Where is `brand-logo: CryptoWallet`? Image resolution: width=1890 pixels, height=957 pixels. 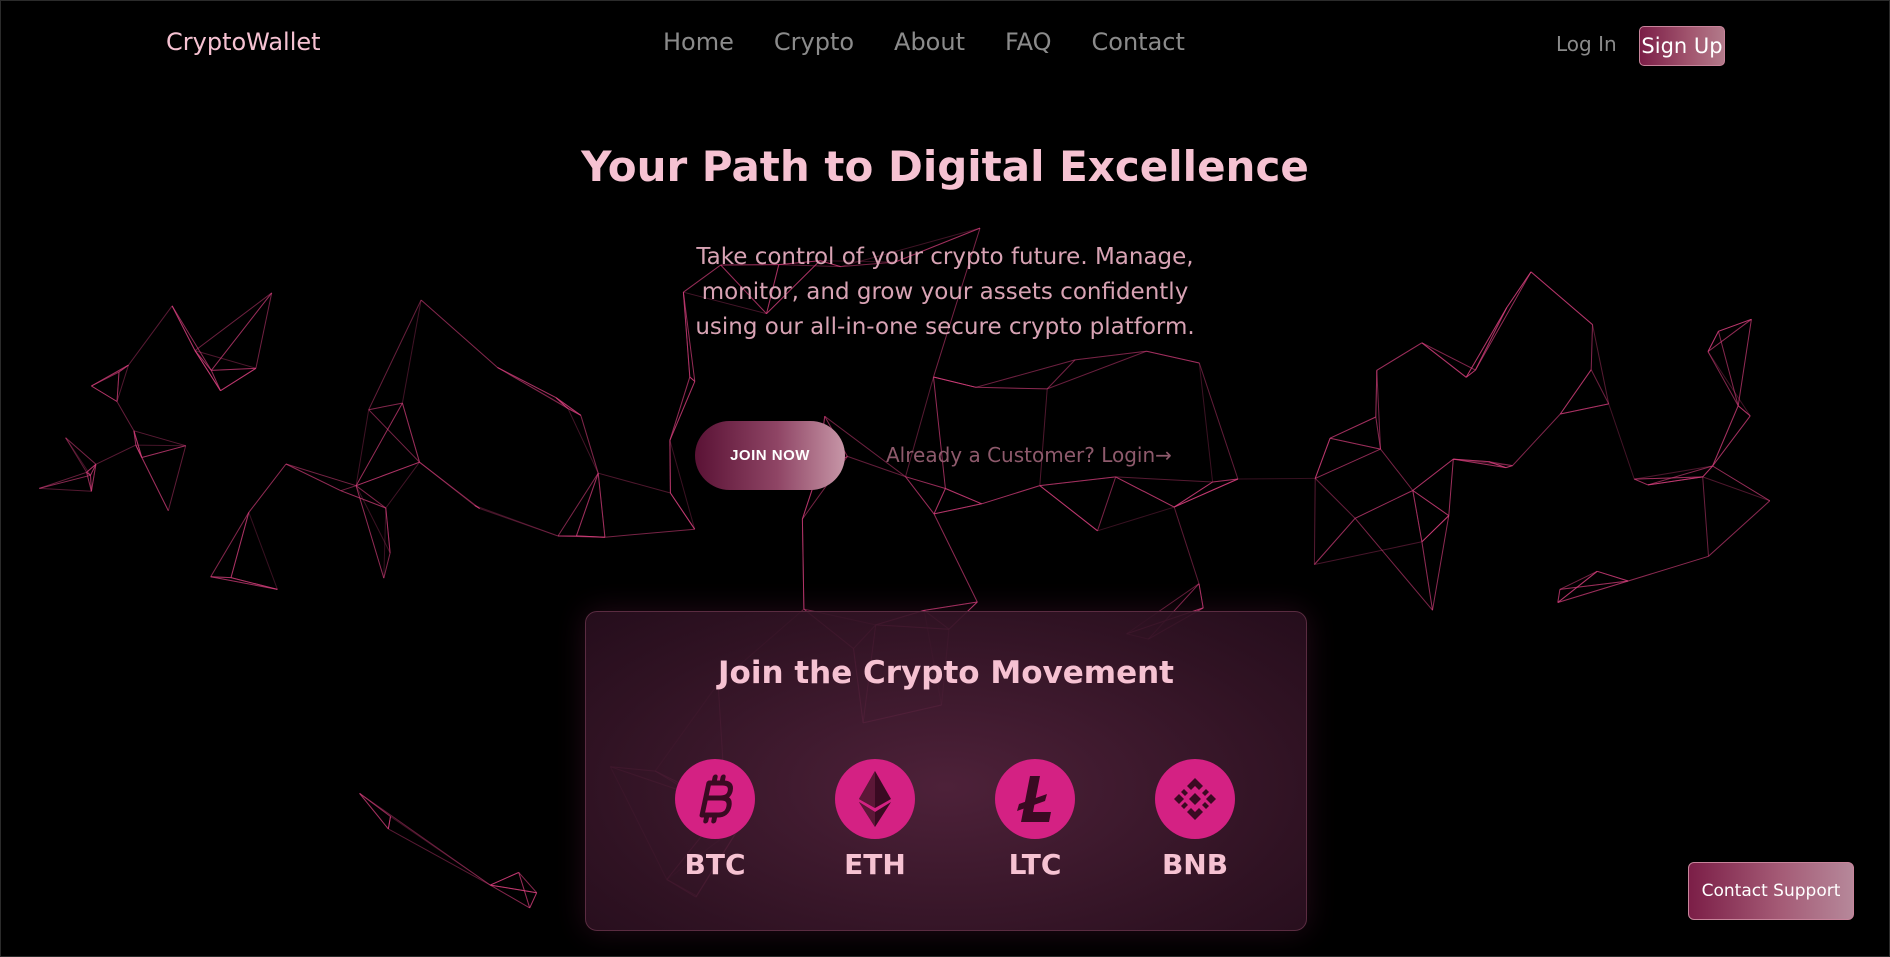 brand-logo: CryptoWallet is located at coordinates (243, 42).